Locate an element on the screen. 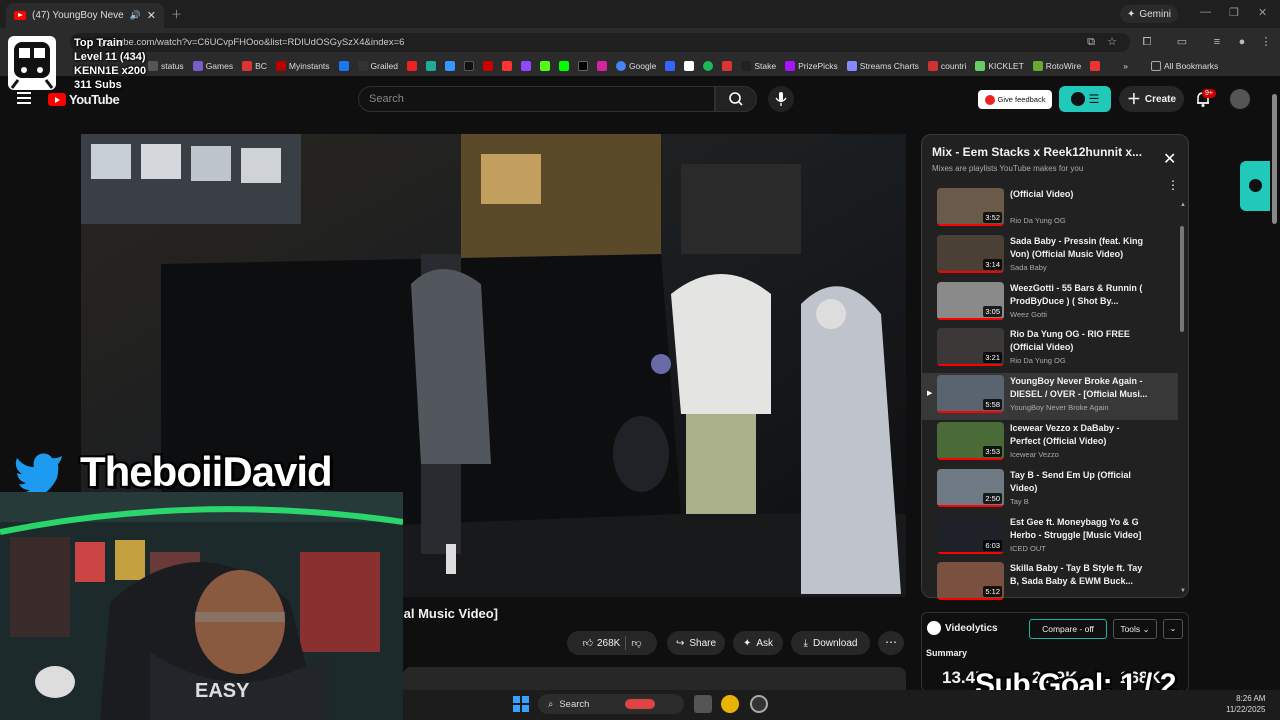 The image size is (1280, 720). browser-tab: (47) YoungBoy Never Broke 🔊 ✕ is located at coordinates (85, 15).